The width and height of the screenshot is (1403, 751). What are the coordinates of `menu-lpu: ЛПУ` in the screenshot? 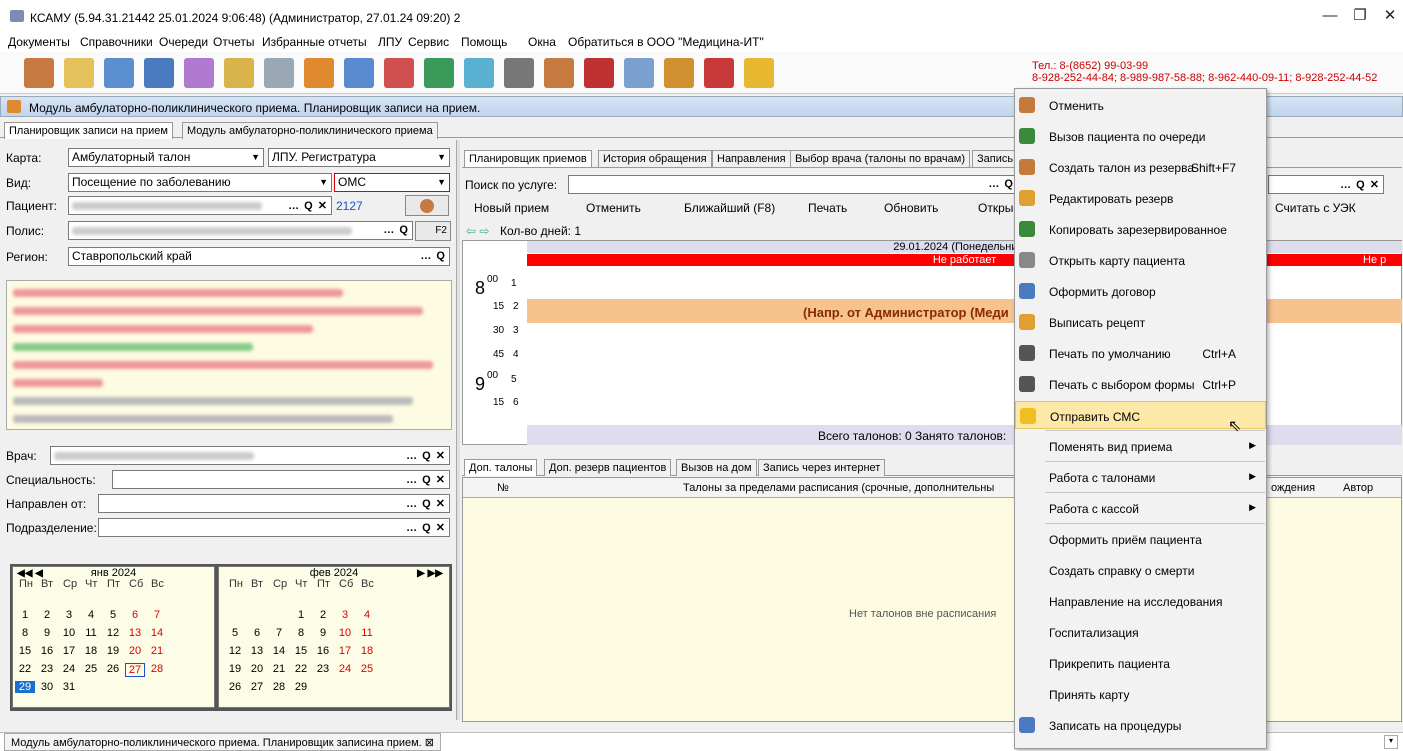 It's located at (390, 42).